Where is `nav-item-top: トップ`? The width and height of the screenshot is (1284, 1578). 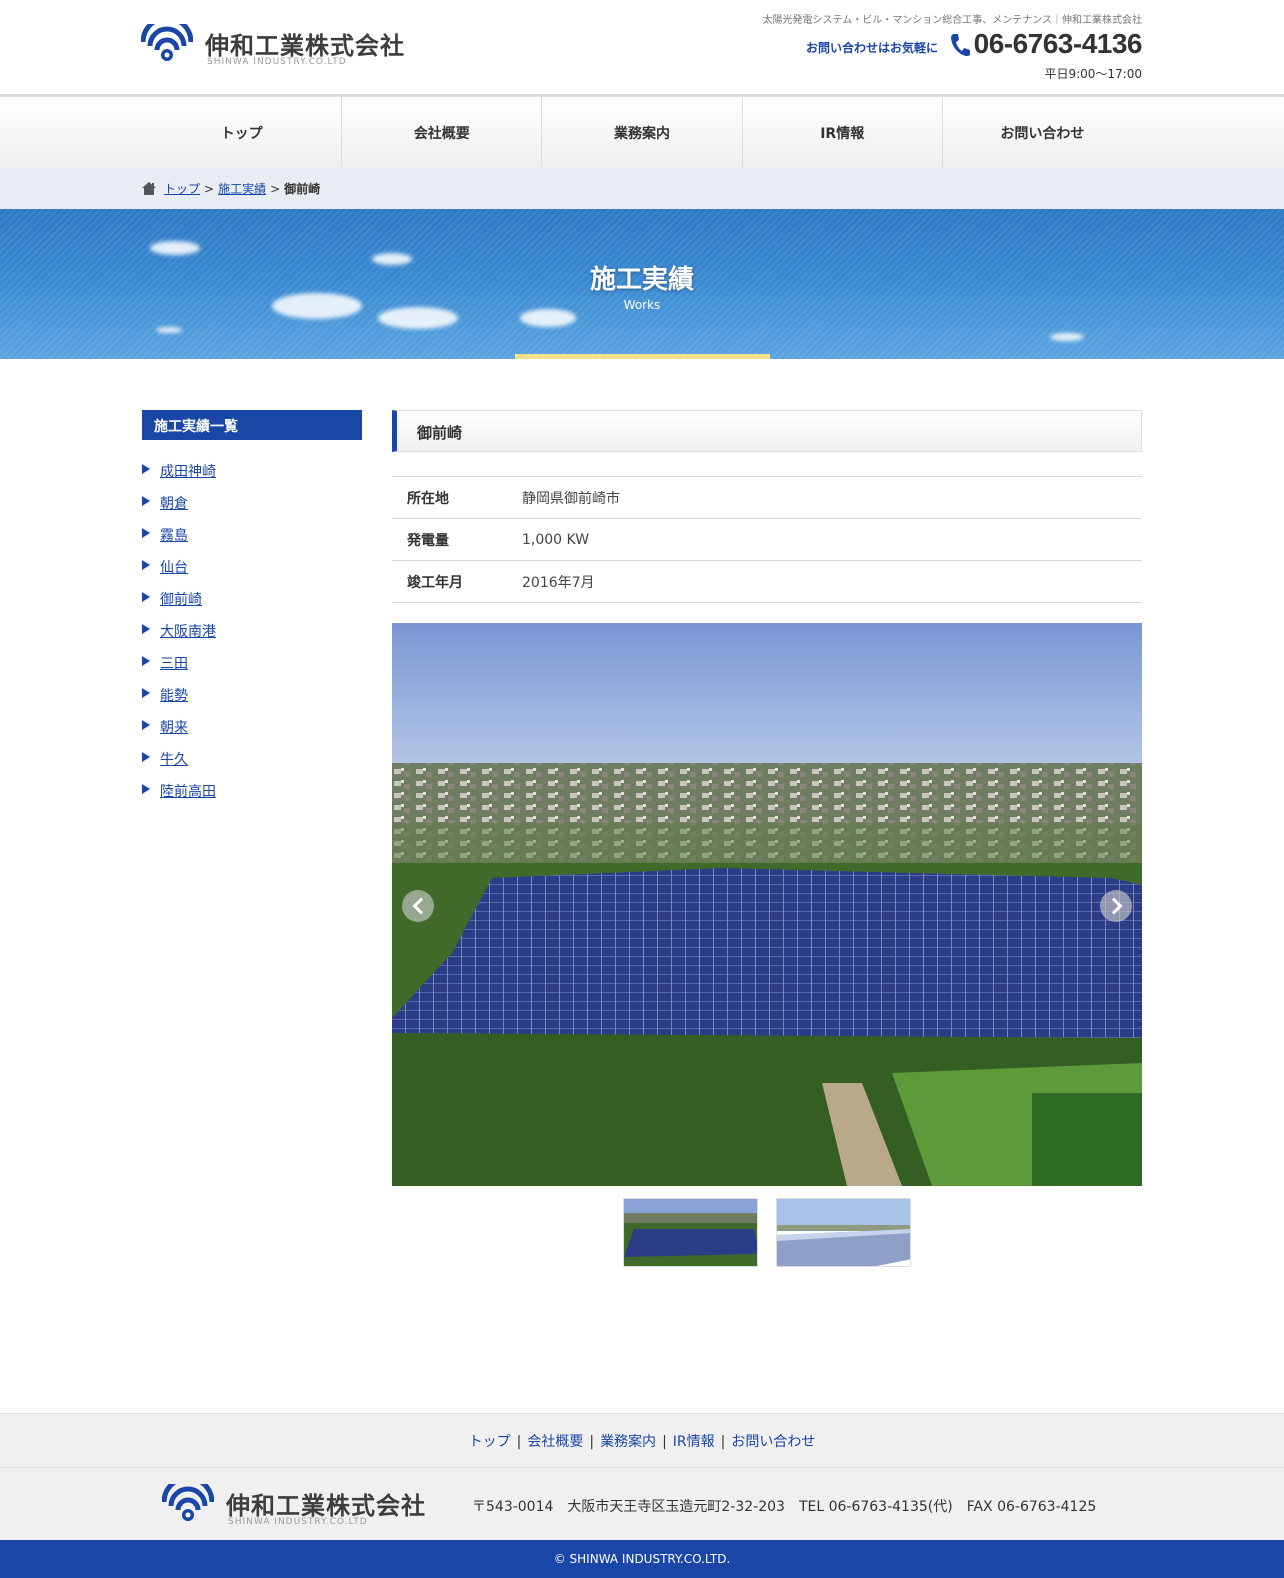
nav-item-top: トップ is located at coordinates (242, 132).